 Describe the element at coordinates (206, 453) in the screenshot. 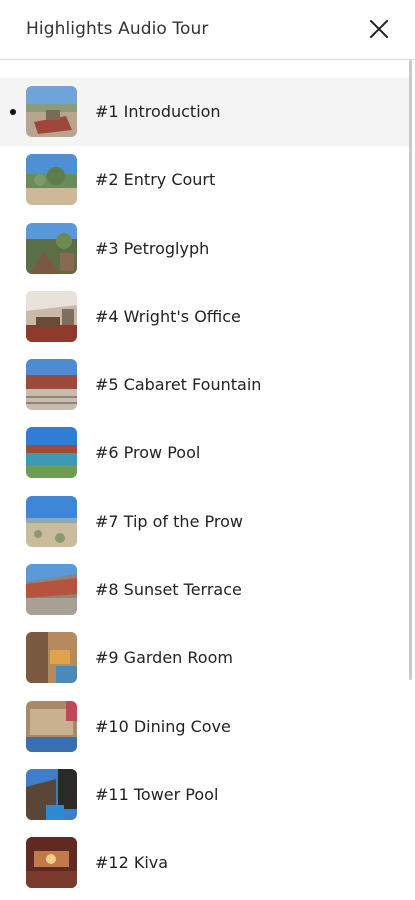

I see `tour-stop-item: #6 Prow Pool` at that location.